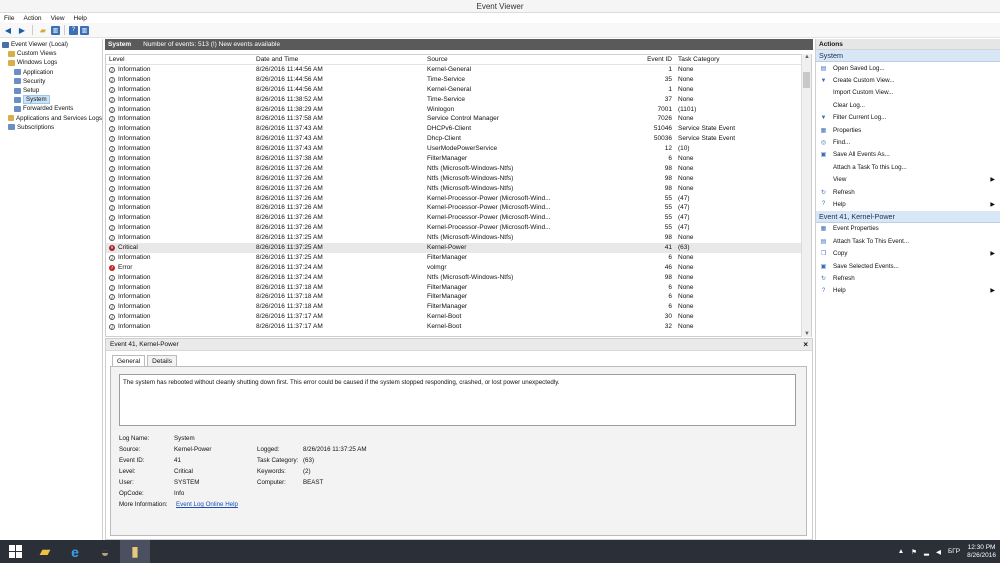 This screenshot has height=563, width=1000. What do you see at coordinates (32, 18) in the screenshot?
I see `menu-action: Action` at bounding box center [32, 18].